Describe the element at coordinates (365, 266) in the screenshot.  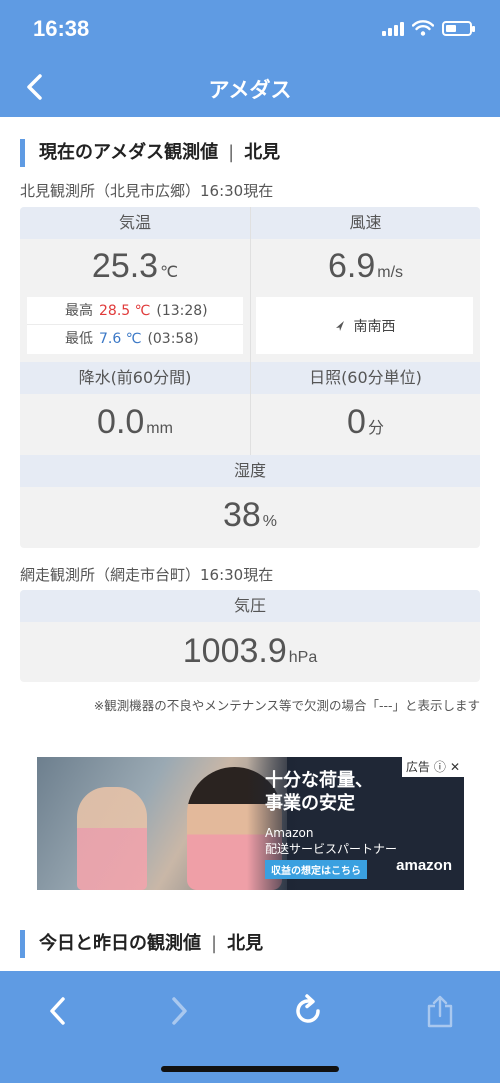
I see `wind-speed-value: 6.9 m/s` at that location.